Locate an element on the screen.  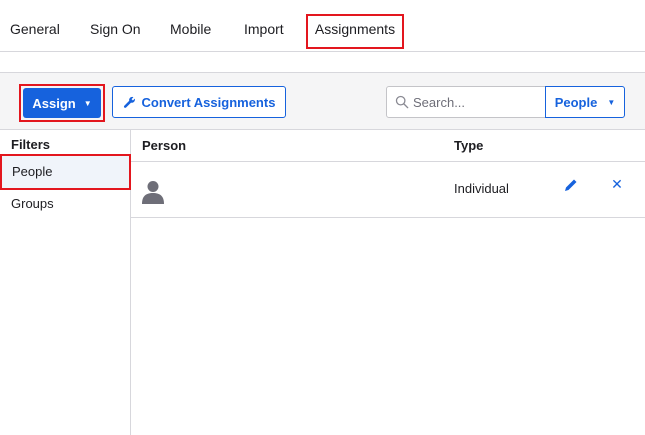
search-box is located at coordinates (466, 102).